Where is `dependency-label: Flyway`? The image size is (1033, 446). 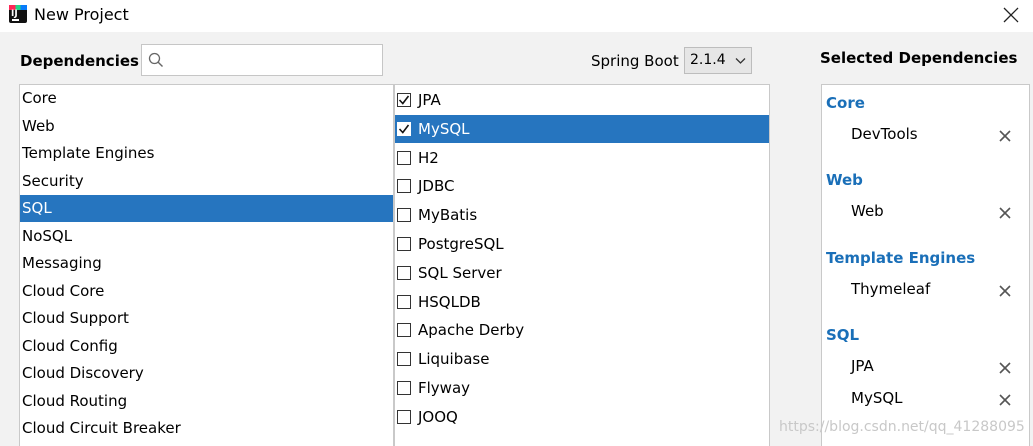 dependency-label: Flyway is located at coordinates (444, 388).